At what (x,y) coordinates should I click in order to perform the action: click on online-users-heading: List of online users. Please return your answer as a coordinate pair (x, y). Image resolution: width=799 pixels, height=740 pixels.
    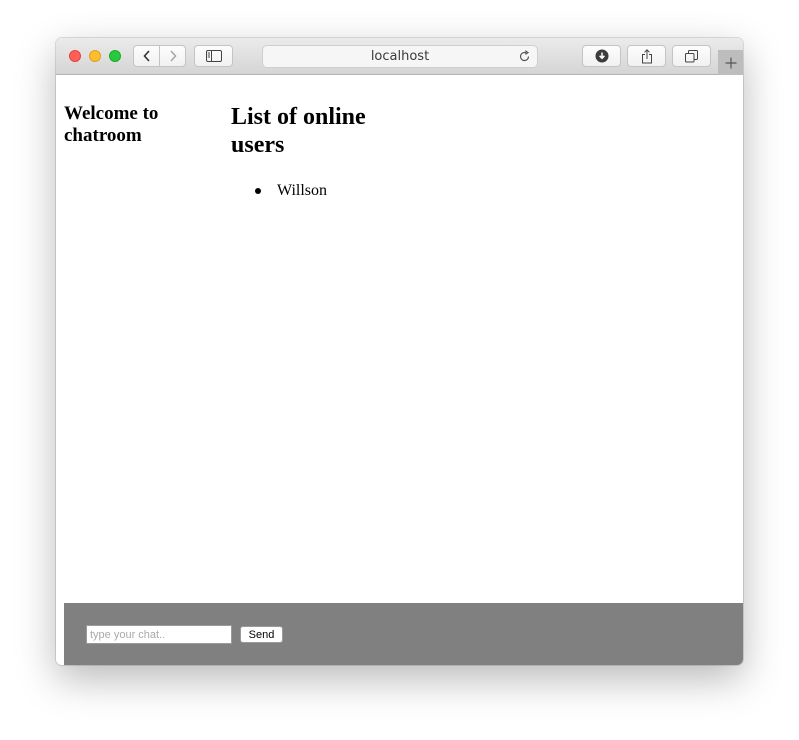
    Looking at the image, I should click on (298, 131).